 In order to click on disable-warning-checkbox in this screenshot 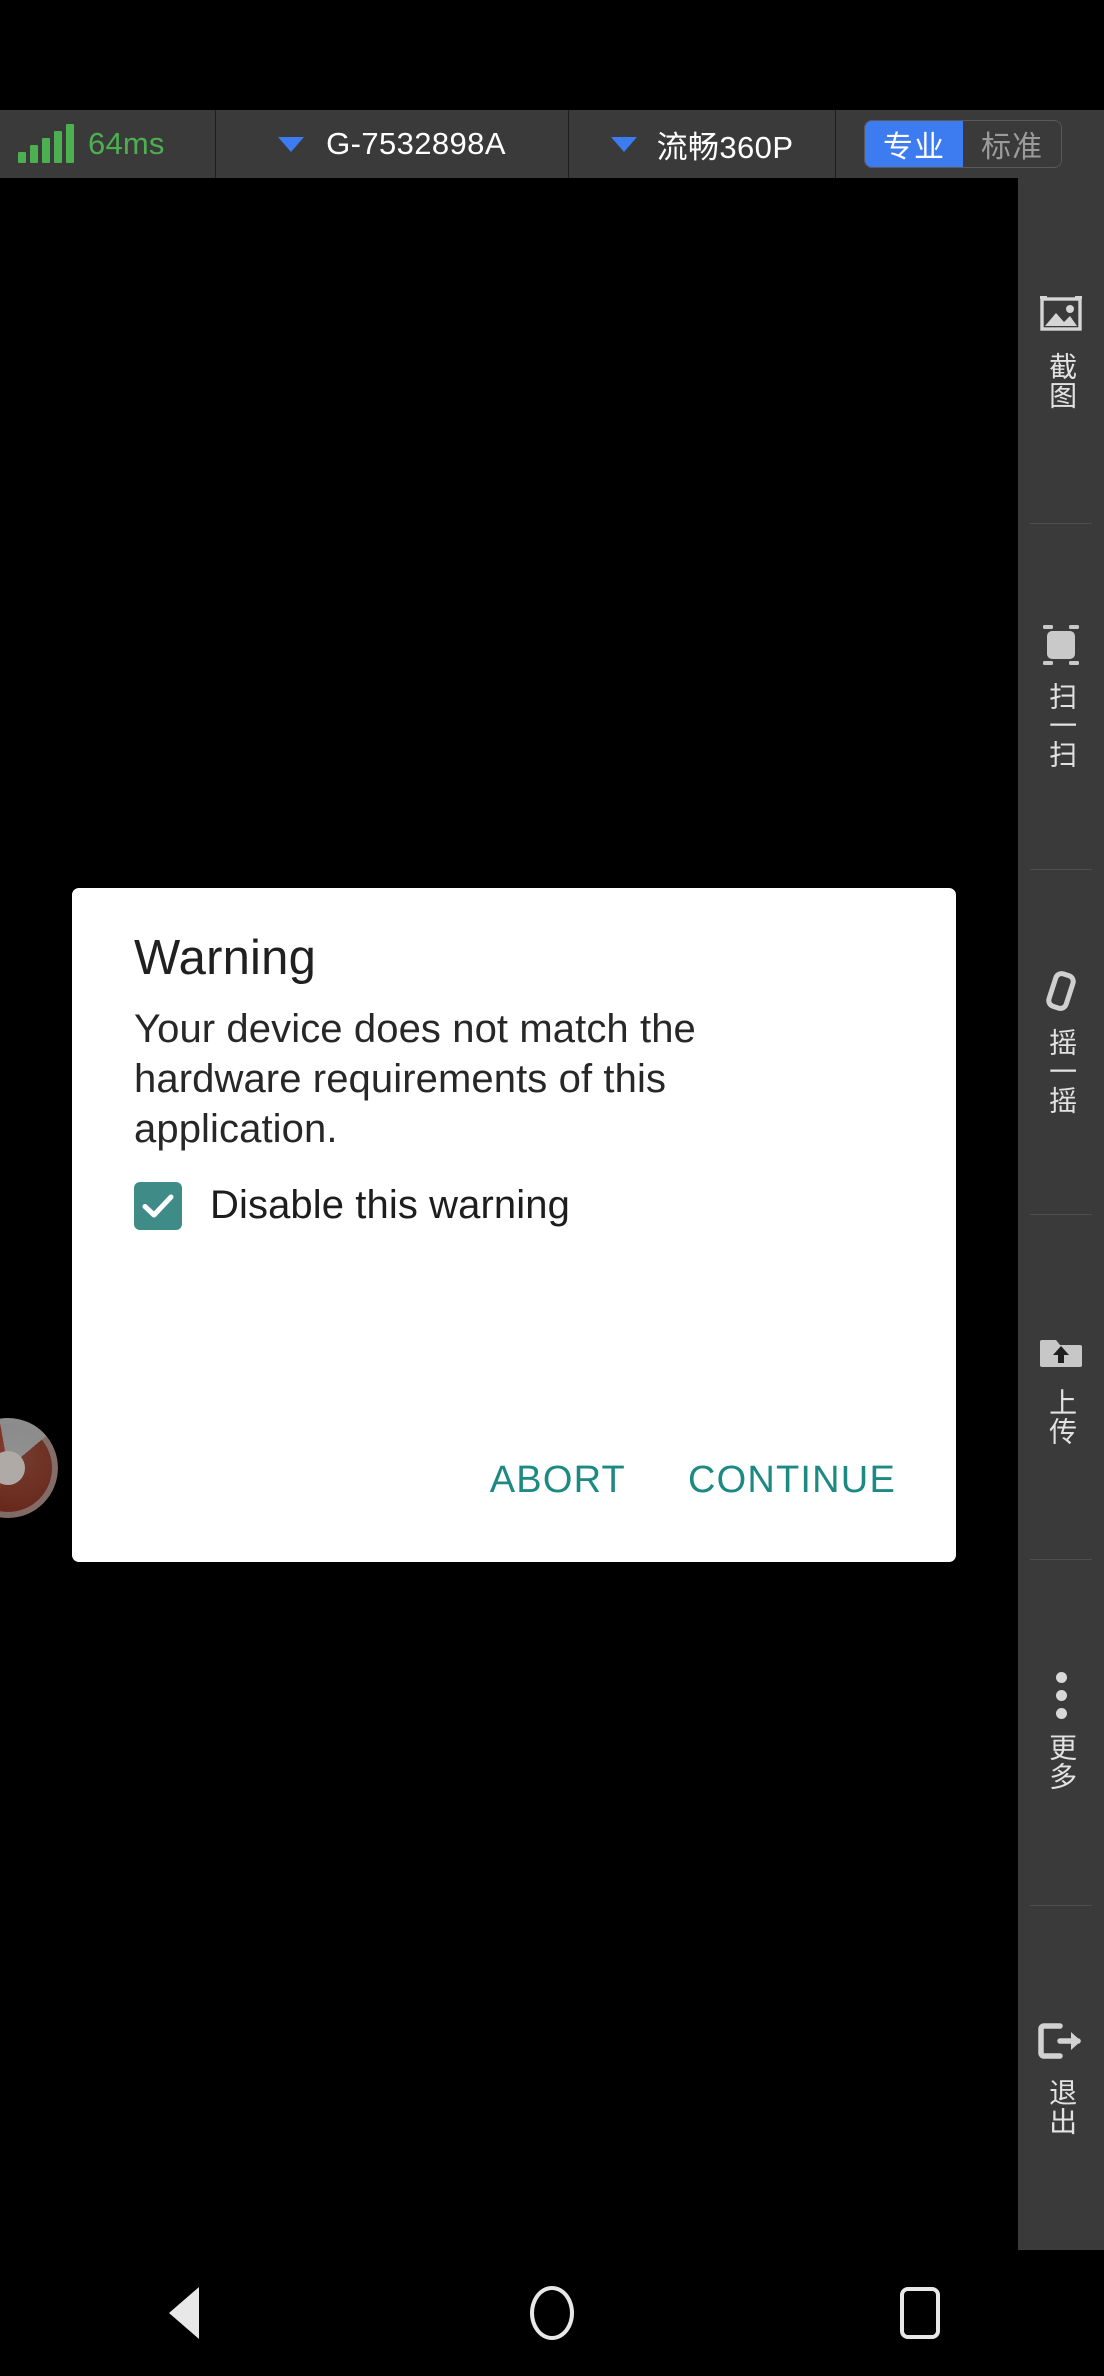, I will do `click(158, 1205)`.